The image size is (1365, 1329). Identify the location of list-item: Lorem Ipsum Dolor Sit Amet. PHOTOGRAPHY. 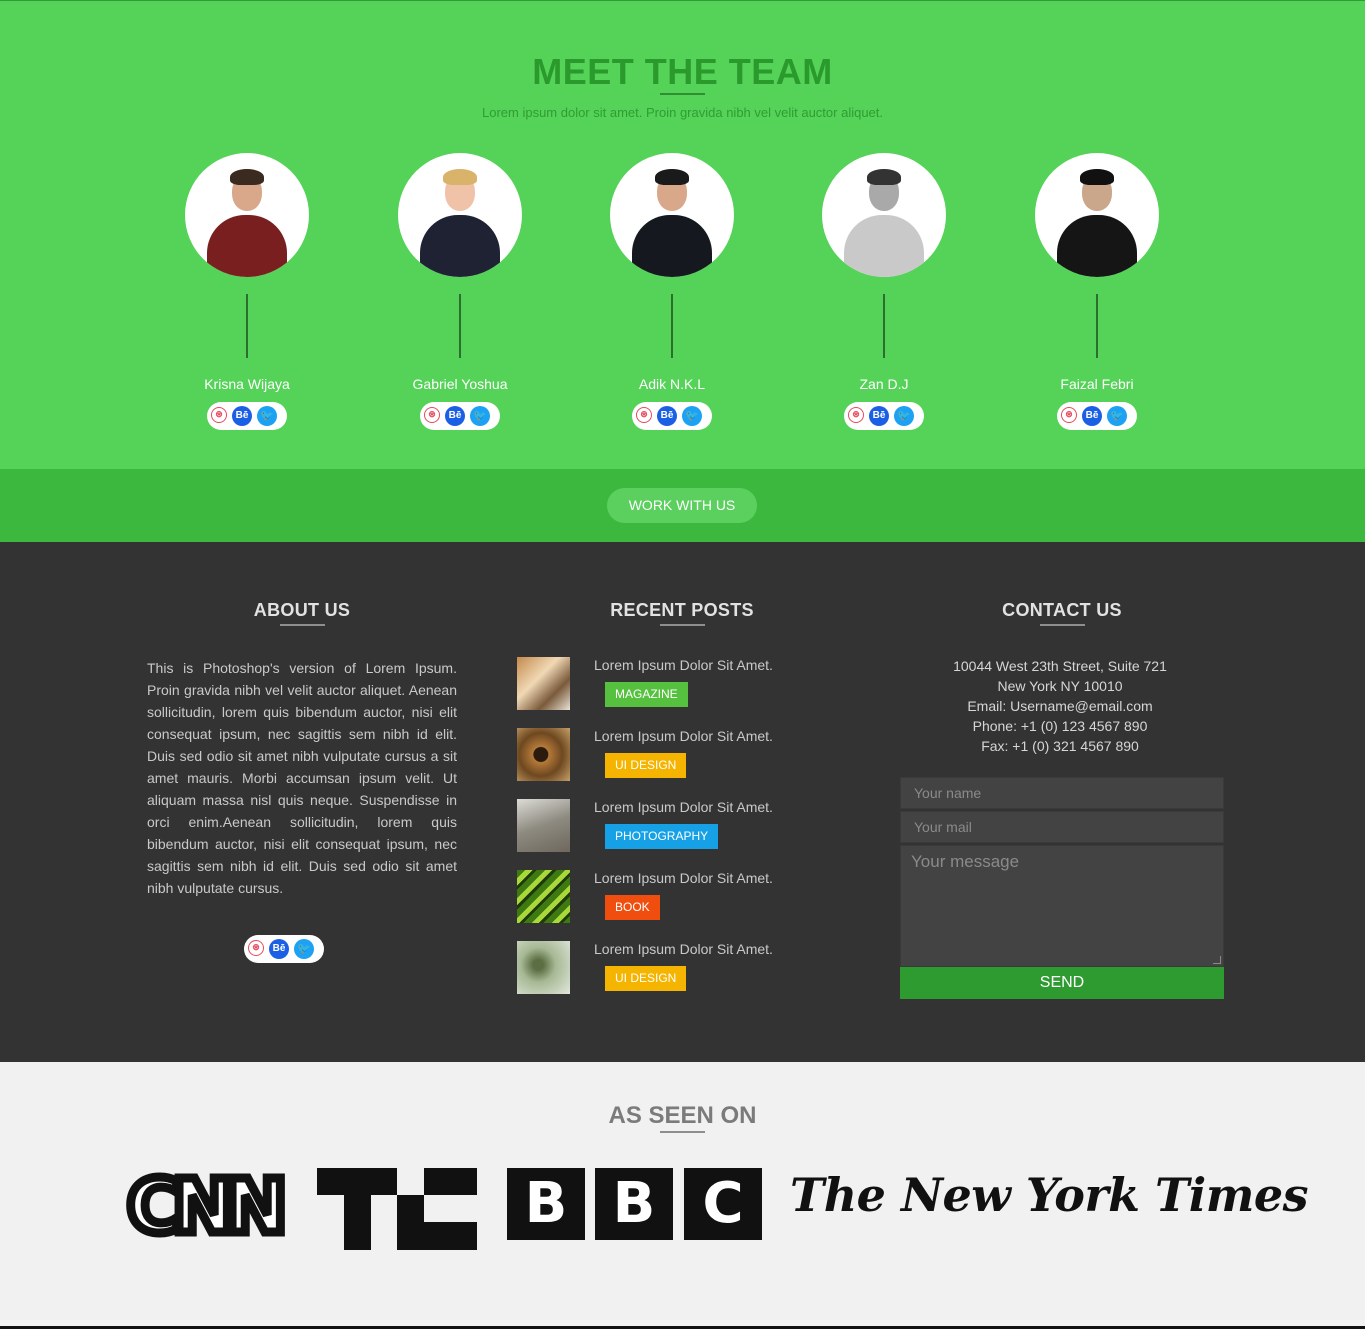
(667, 829).